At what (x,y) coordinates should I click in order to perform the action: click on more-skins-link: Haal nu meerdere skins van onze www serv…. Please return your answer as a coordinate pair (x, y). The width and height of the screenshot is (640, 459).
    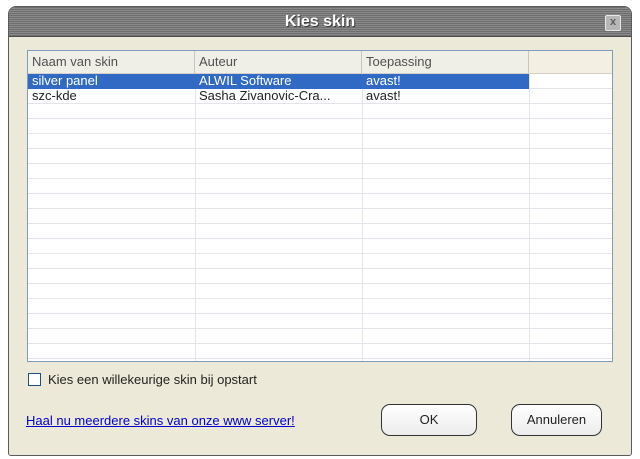
    Looking at the image, I should click on (160, 420).